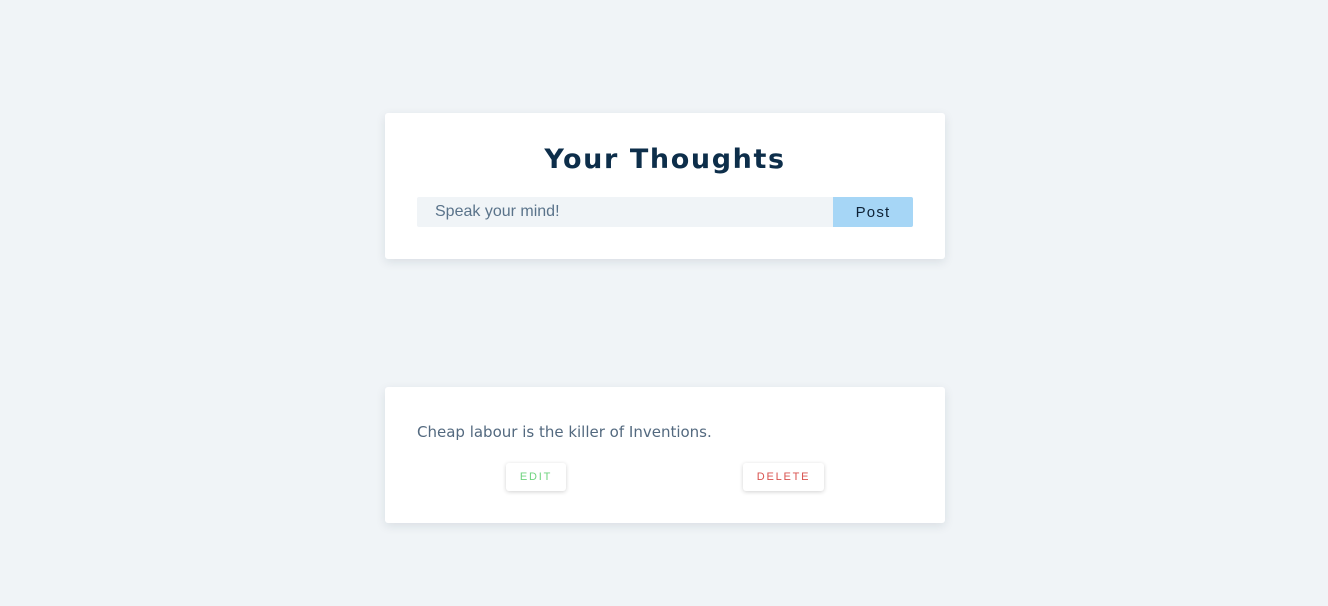  What do you see at coordinates (536, 477) in the screenshot?
I see `edit-button: EDIT` at bounding box center [536, 477].